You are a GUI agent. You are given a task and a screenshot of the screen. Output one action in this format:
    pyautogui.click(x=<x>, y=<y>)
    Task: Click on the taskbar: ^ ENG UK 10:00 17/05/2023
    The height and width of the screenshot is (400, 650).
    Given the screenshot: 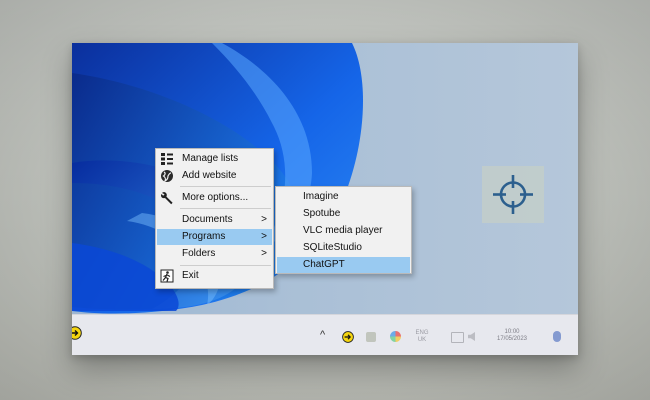 What is the action you would take?
    pyautogui.click(x=325, y=334)
    